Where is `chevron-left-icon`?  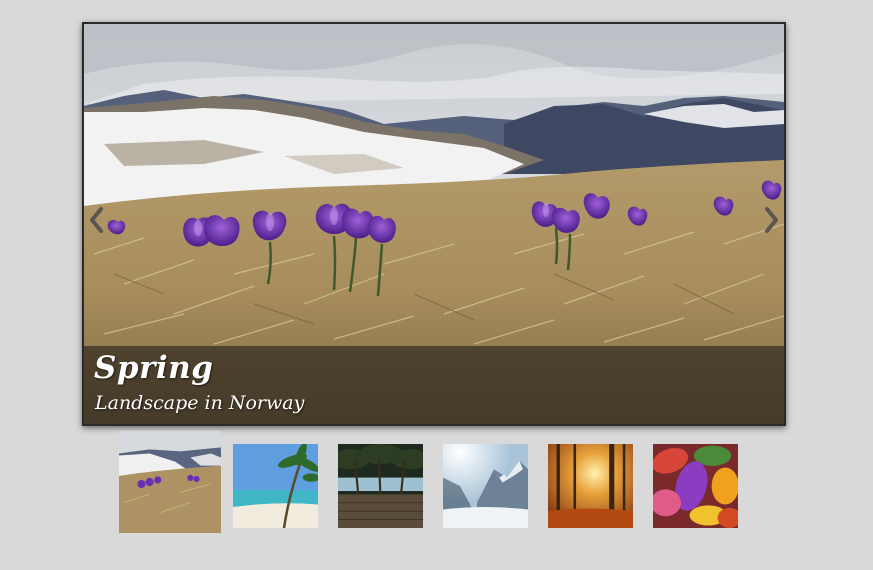
chevron-left-icon is located at coordinates (96, 220).